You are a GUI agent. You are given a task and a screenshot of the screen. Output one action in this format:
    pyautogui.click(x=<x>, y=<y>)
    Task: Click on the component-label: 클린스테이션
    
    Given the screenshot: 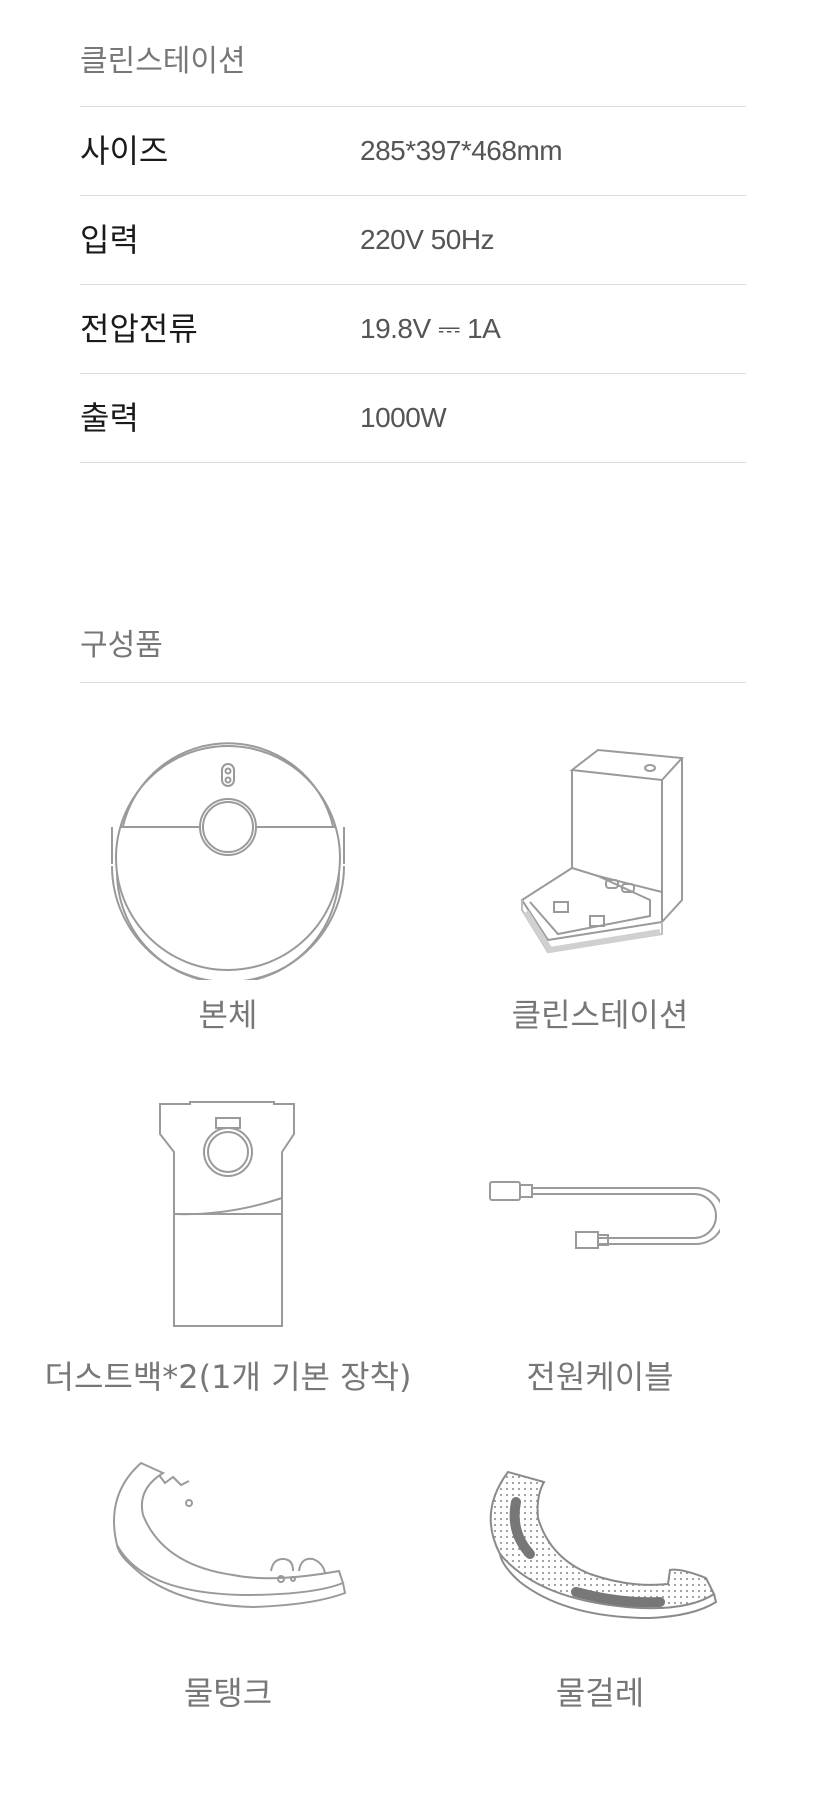 What is the action you would take?
    pyautogui.click(x=600, y=1015)
    